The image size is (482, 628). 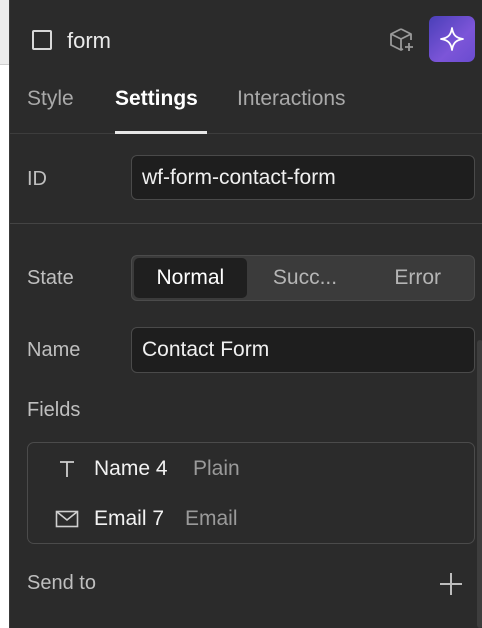 What do you see at coordinates (303, 177) in the screenshot?
I see `id-input: wf-form-contact-form` at bounding box center [303, 177].